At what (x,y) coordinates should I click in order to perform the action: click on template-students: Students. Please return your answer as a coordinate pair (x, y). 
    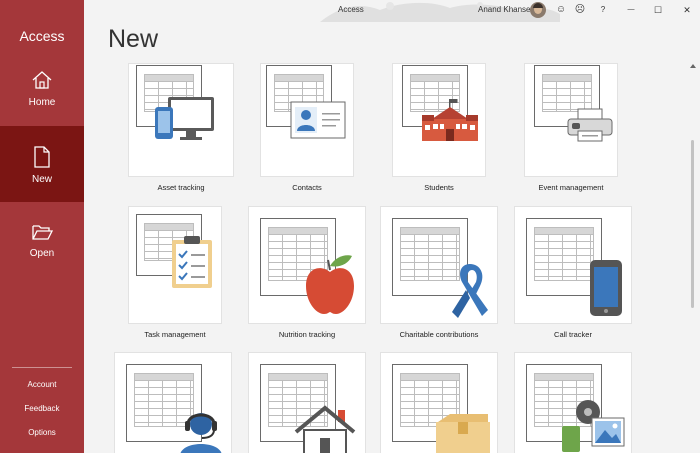
    Looking at the image, I should click on (439, 129).